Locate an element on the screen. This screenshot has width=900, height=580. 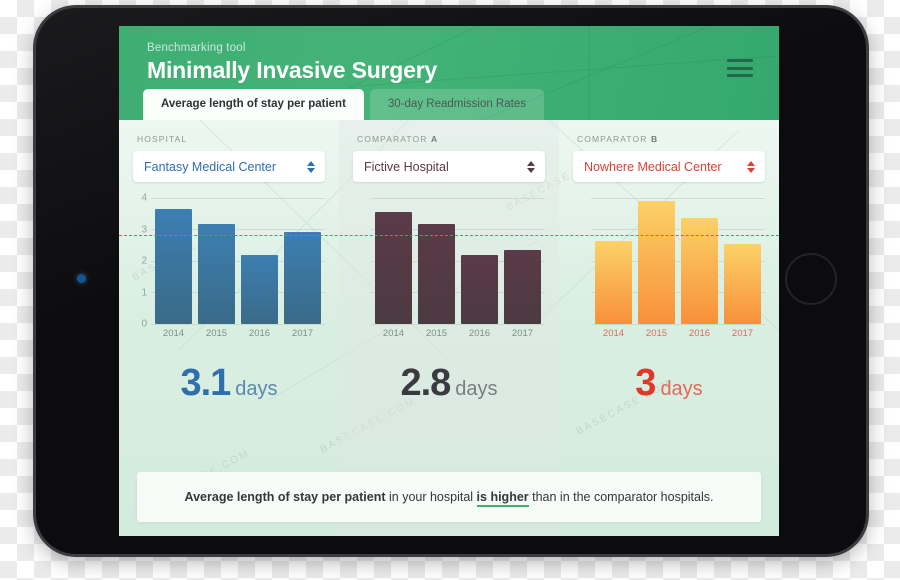
chart-comparator-b: 2014 2015 2016 2017 is located at coordinates (669, 268).